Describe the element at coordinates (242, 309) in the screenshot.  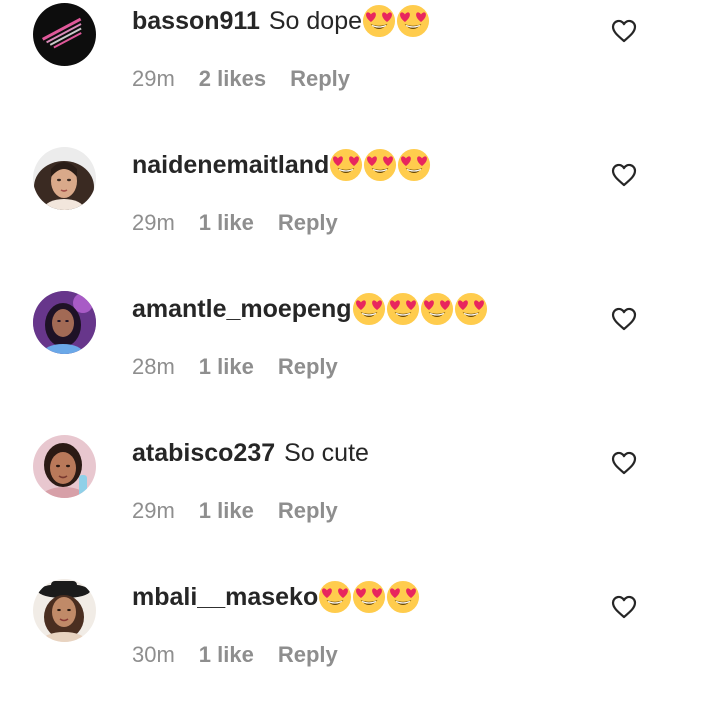
I see `username: amantle_moepeng` at that location.